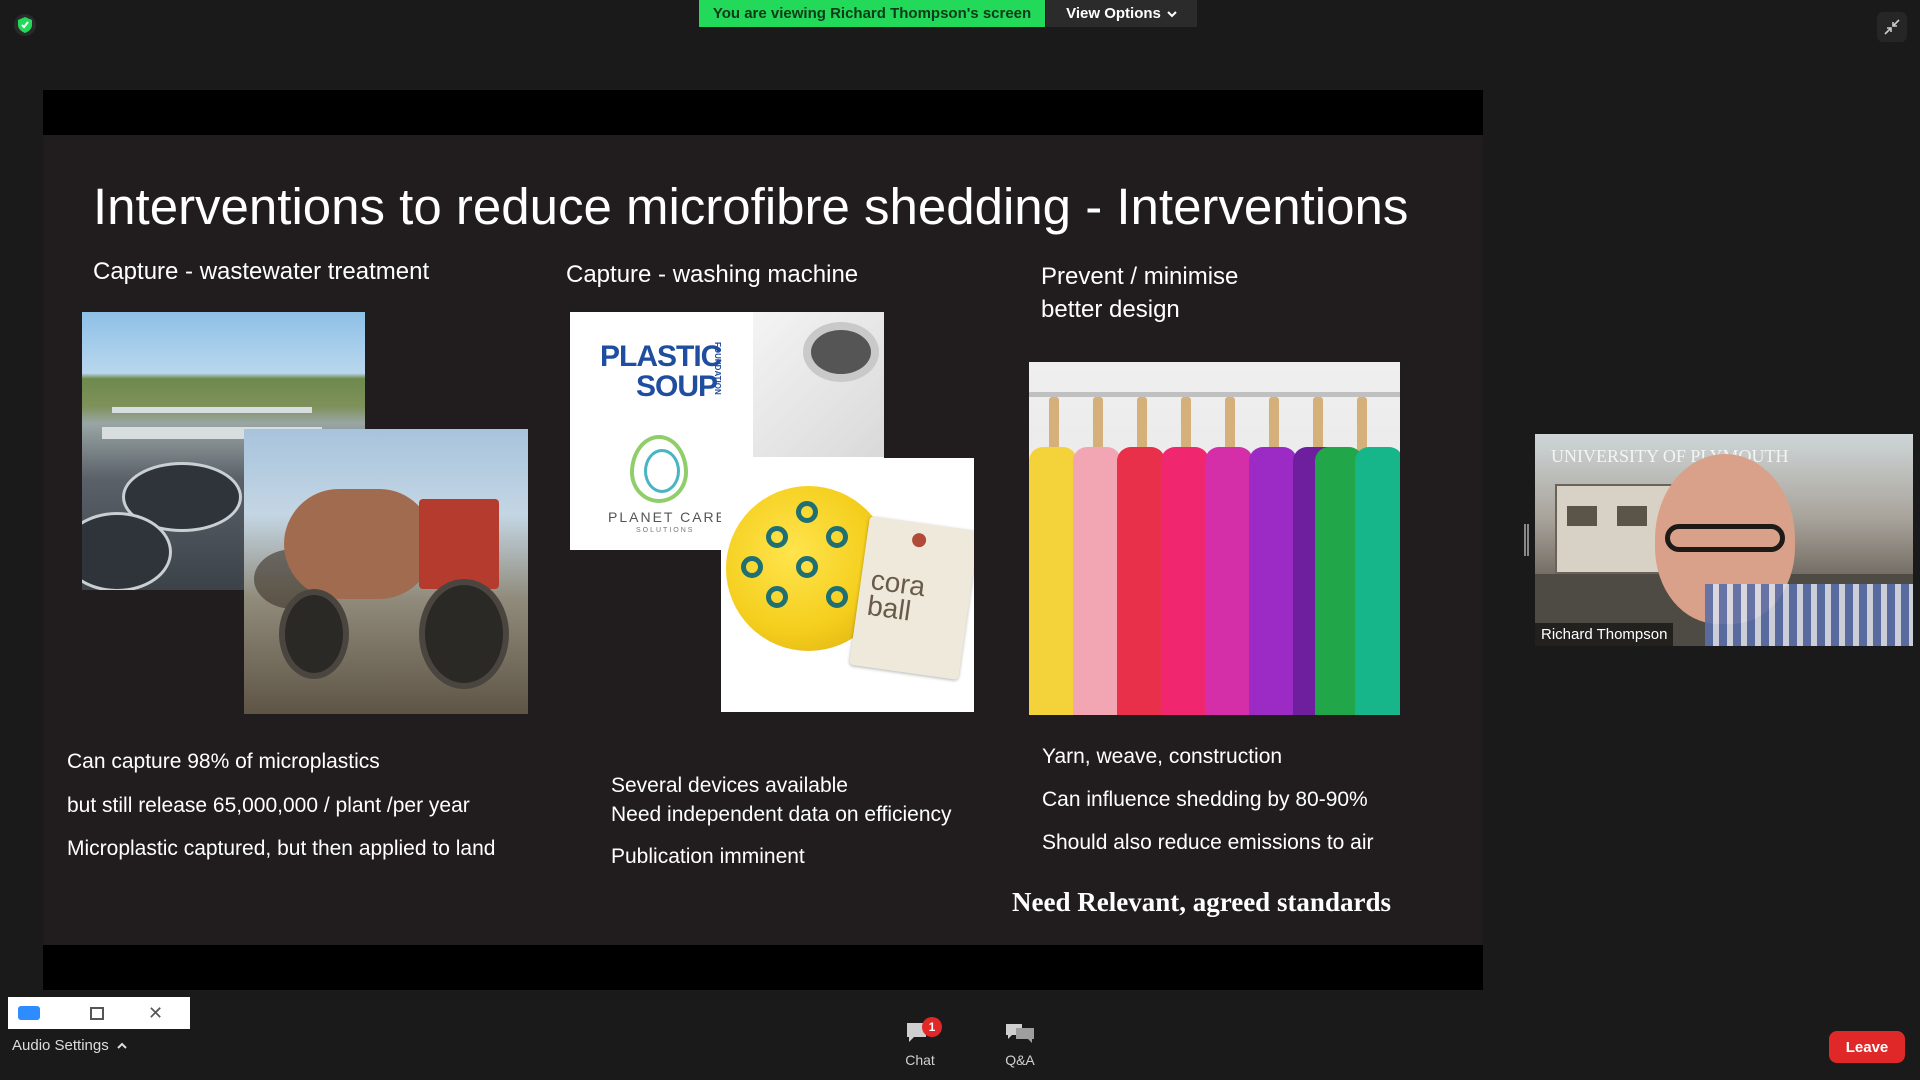 This screenshot has height=1080, width=1920. I want to click on mini-window-controls: ✕, so click(99, 1013).